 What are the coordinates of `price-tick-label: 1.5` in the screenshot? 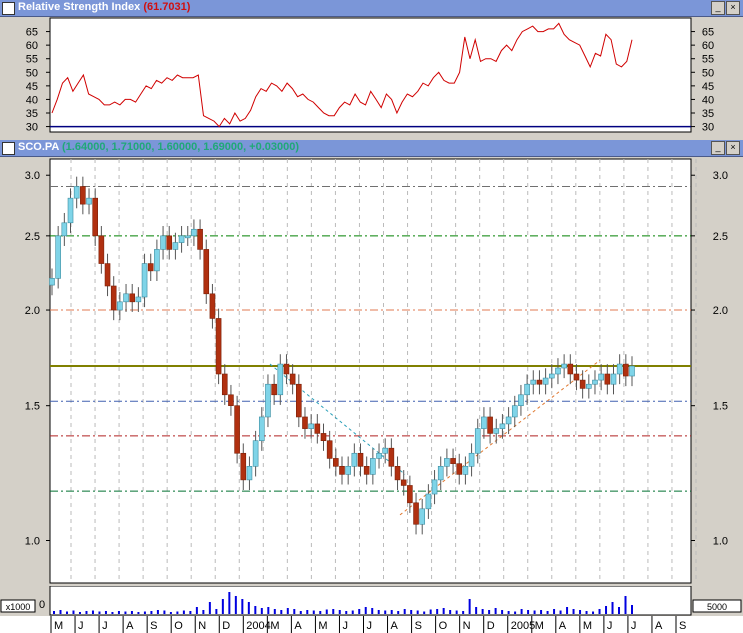 It's located at (720, 407).